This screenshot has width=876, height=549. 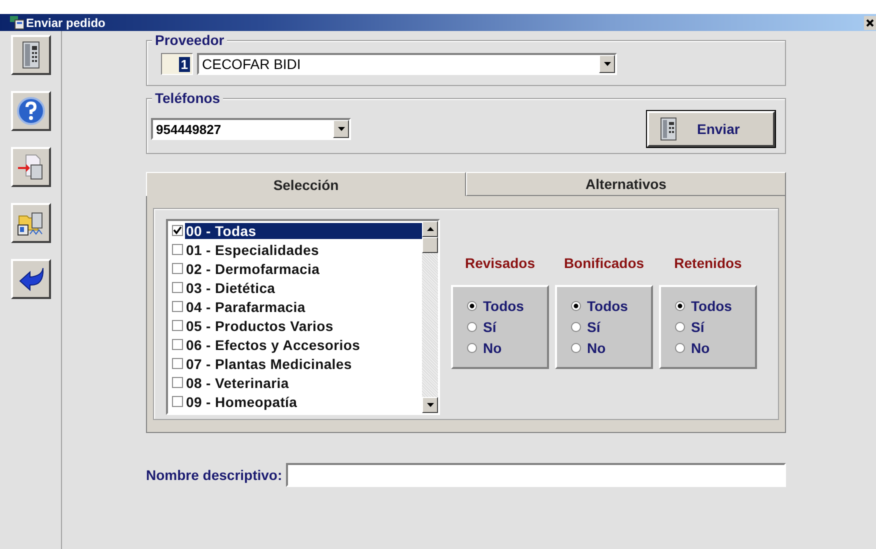 I want to click on tab: Selección, so click(x=306, y=184).